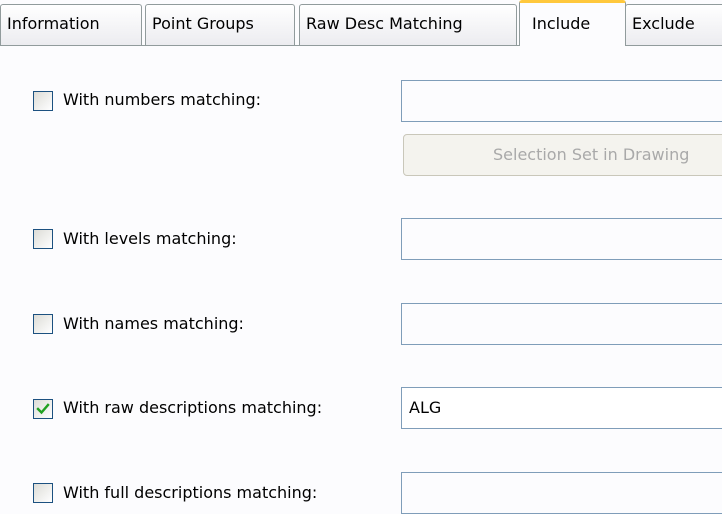  What do you see at coordinates (53, 23) in the screenshot?
I see `tab-information-label: Information` at bounding box center [53, 23].